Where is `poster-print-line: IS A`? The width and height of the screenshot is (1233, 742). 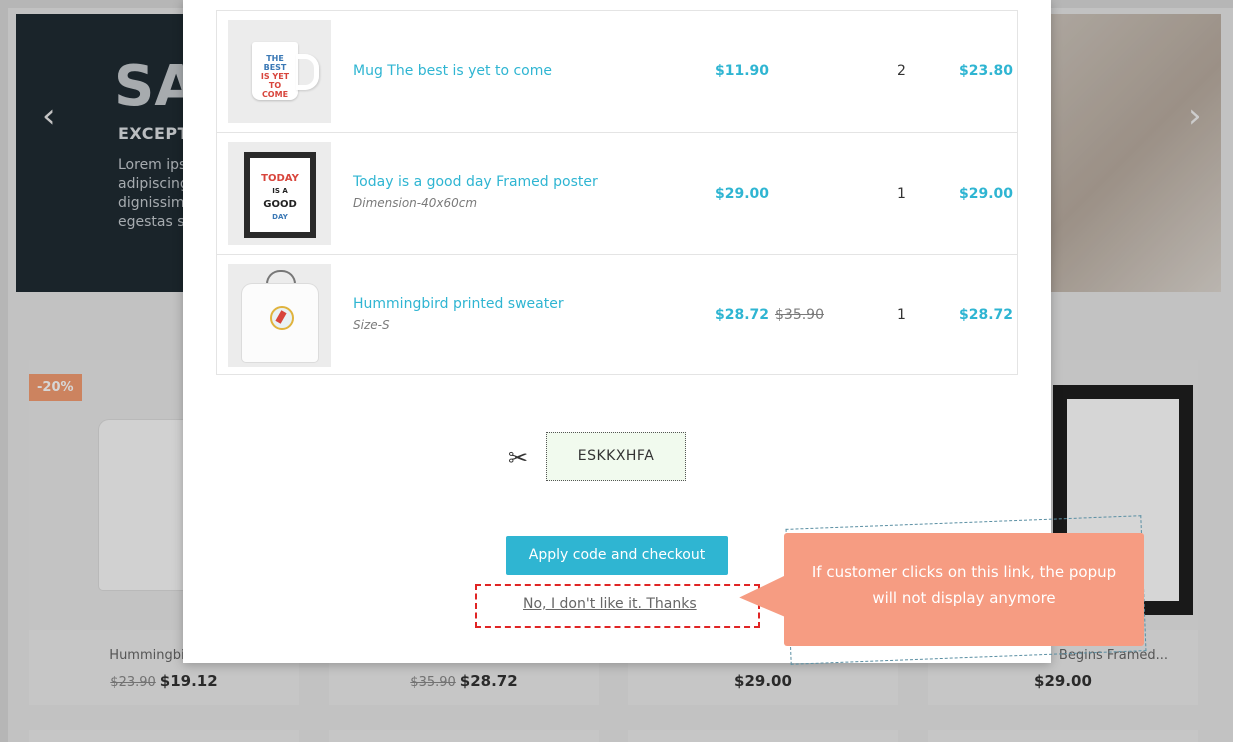
poster-print-line: IS A is located at coordinates (280, 191).